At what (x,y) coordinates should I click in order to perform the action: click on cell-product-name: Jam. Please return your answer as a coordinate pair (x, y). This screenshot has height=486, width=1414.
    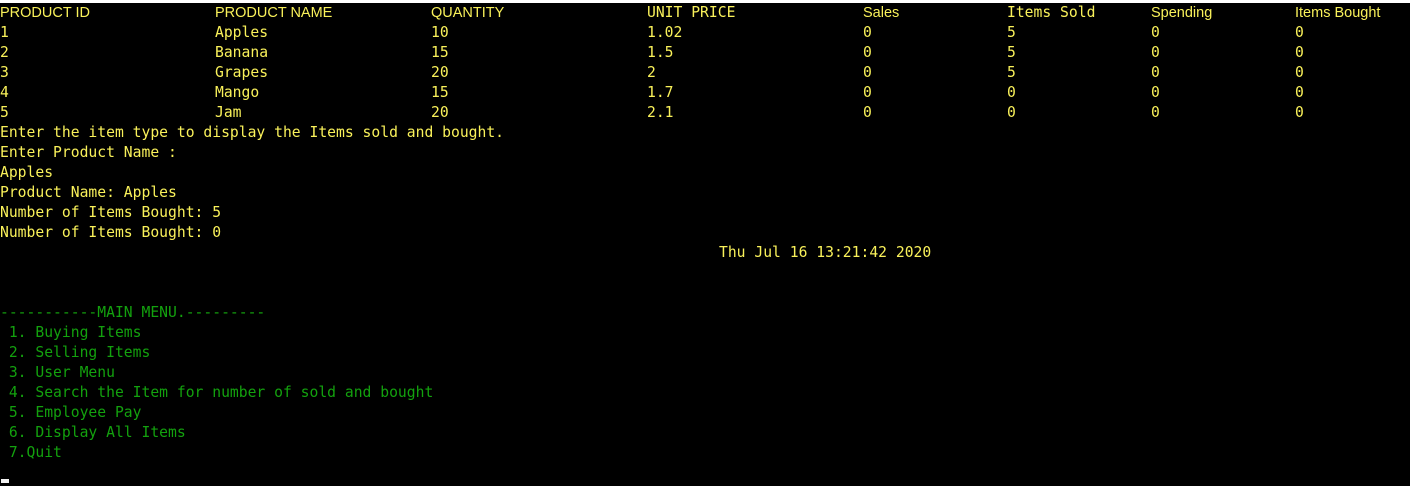
    Looking at the image, I should click on (228, 112).